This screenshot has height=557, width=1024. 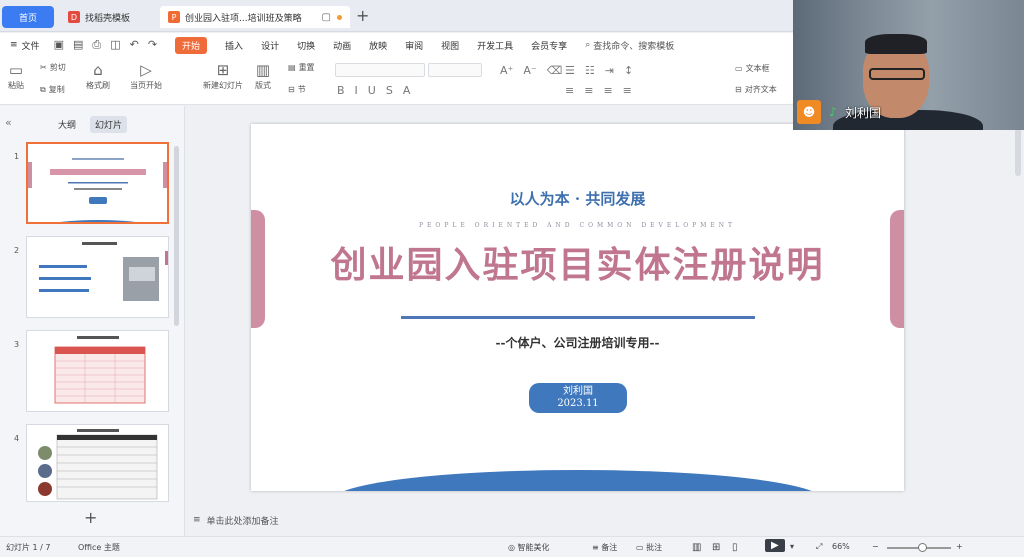 I want to click on user-avatar-icon: ☻, so click(x=809, y=112).